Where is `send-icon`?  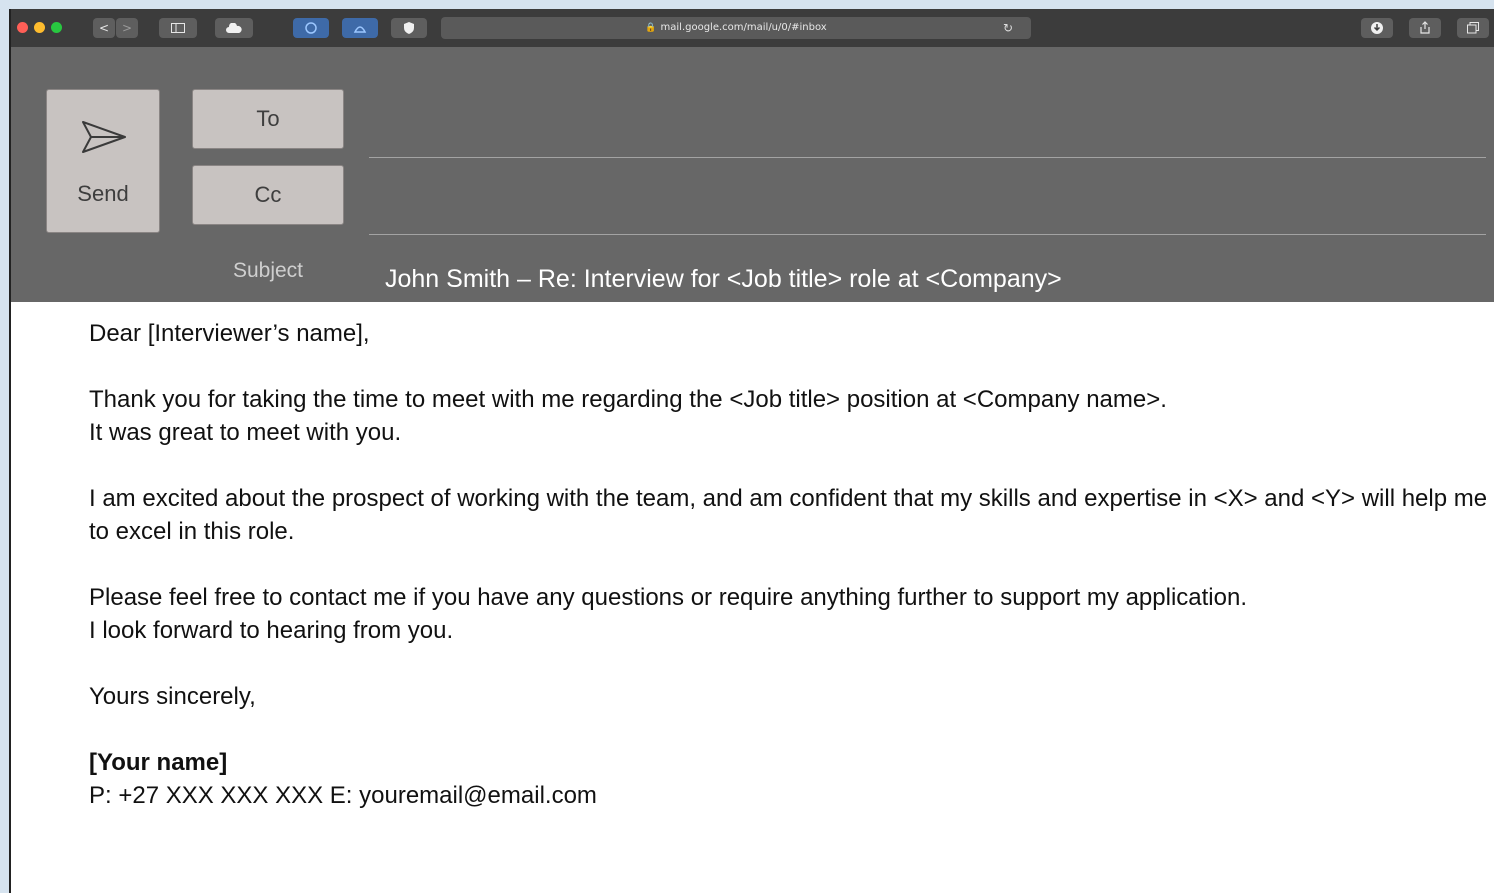 send-icon is located at coordinates (104, 137).